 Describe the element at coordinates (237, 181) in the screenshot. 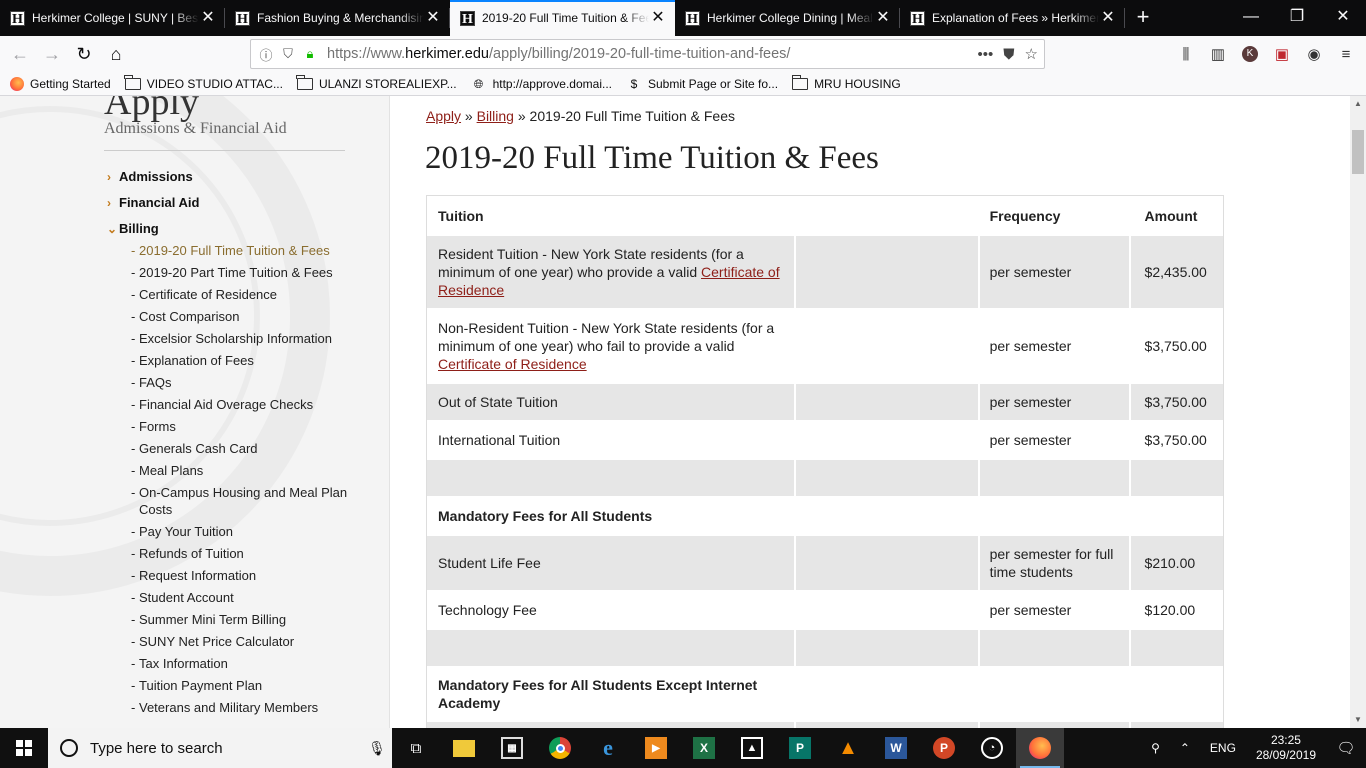

I see `sidebar-item-admissions: › Admissions` at that location.